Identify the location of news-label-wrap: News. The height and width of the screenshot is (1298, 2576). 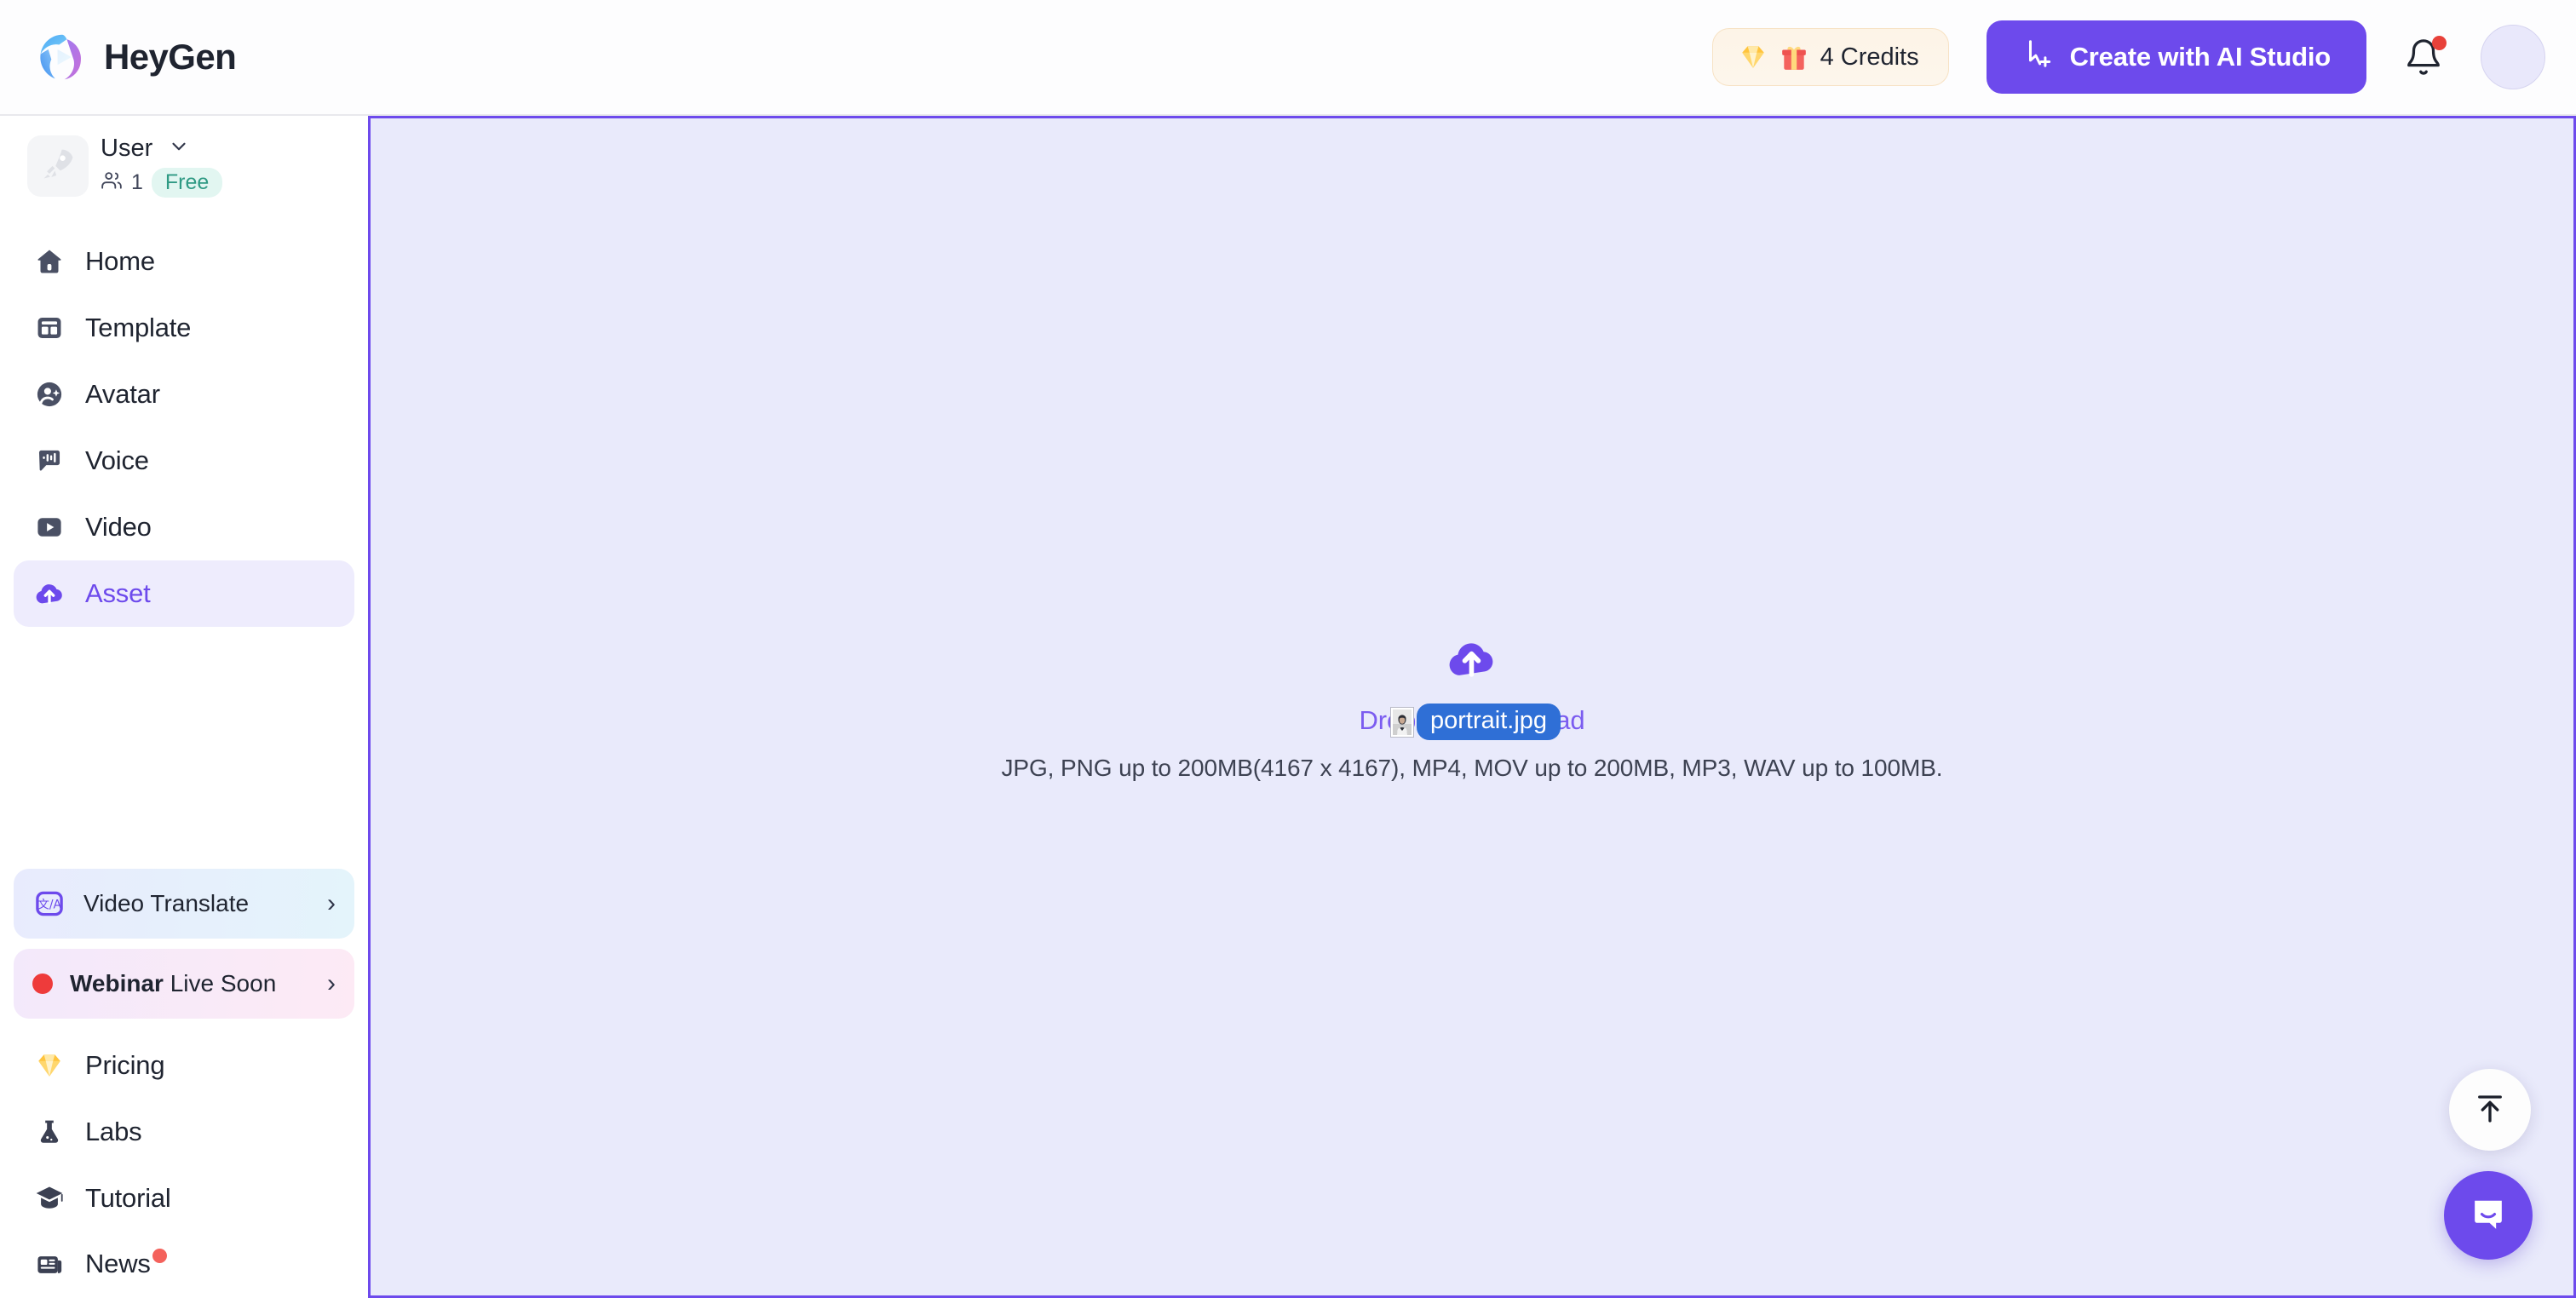
(126, 1265).